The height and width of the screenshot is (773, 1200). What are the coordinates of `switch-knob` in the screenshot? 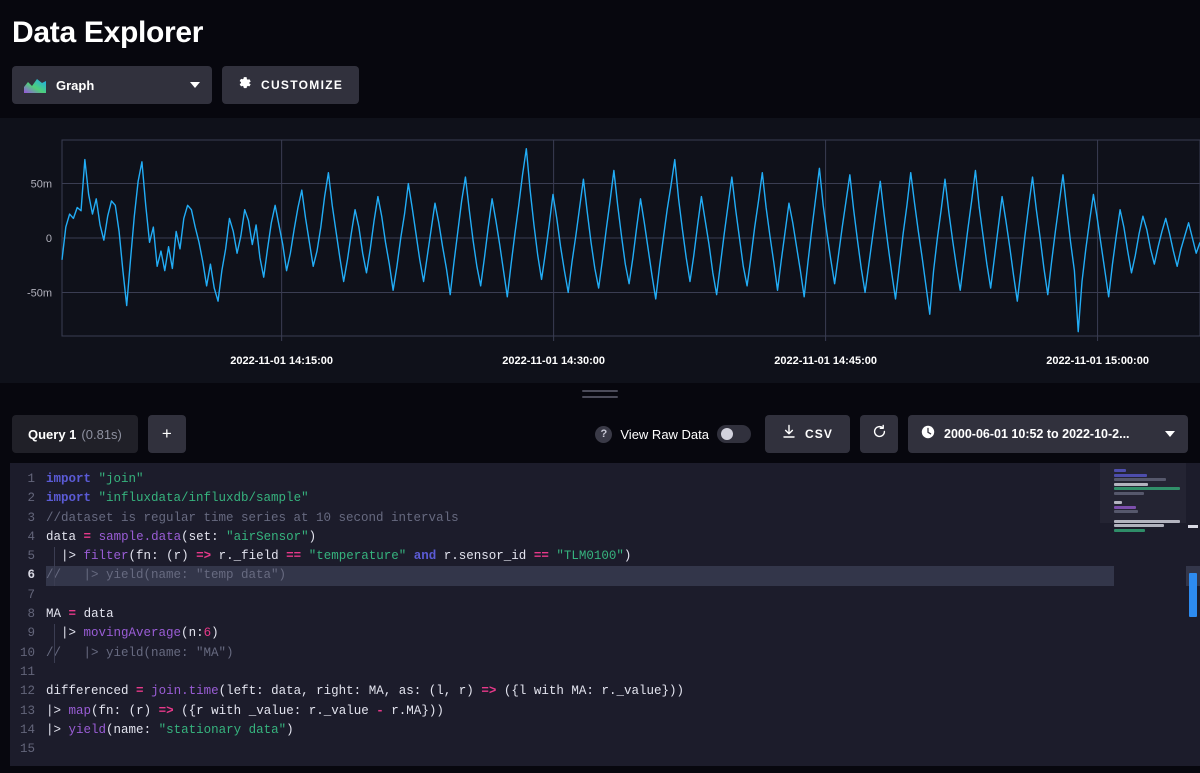 It's located at (727, 434).